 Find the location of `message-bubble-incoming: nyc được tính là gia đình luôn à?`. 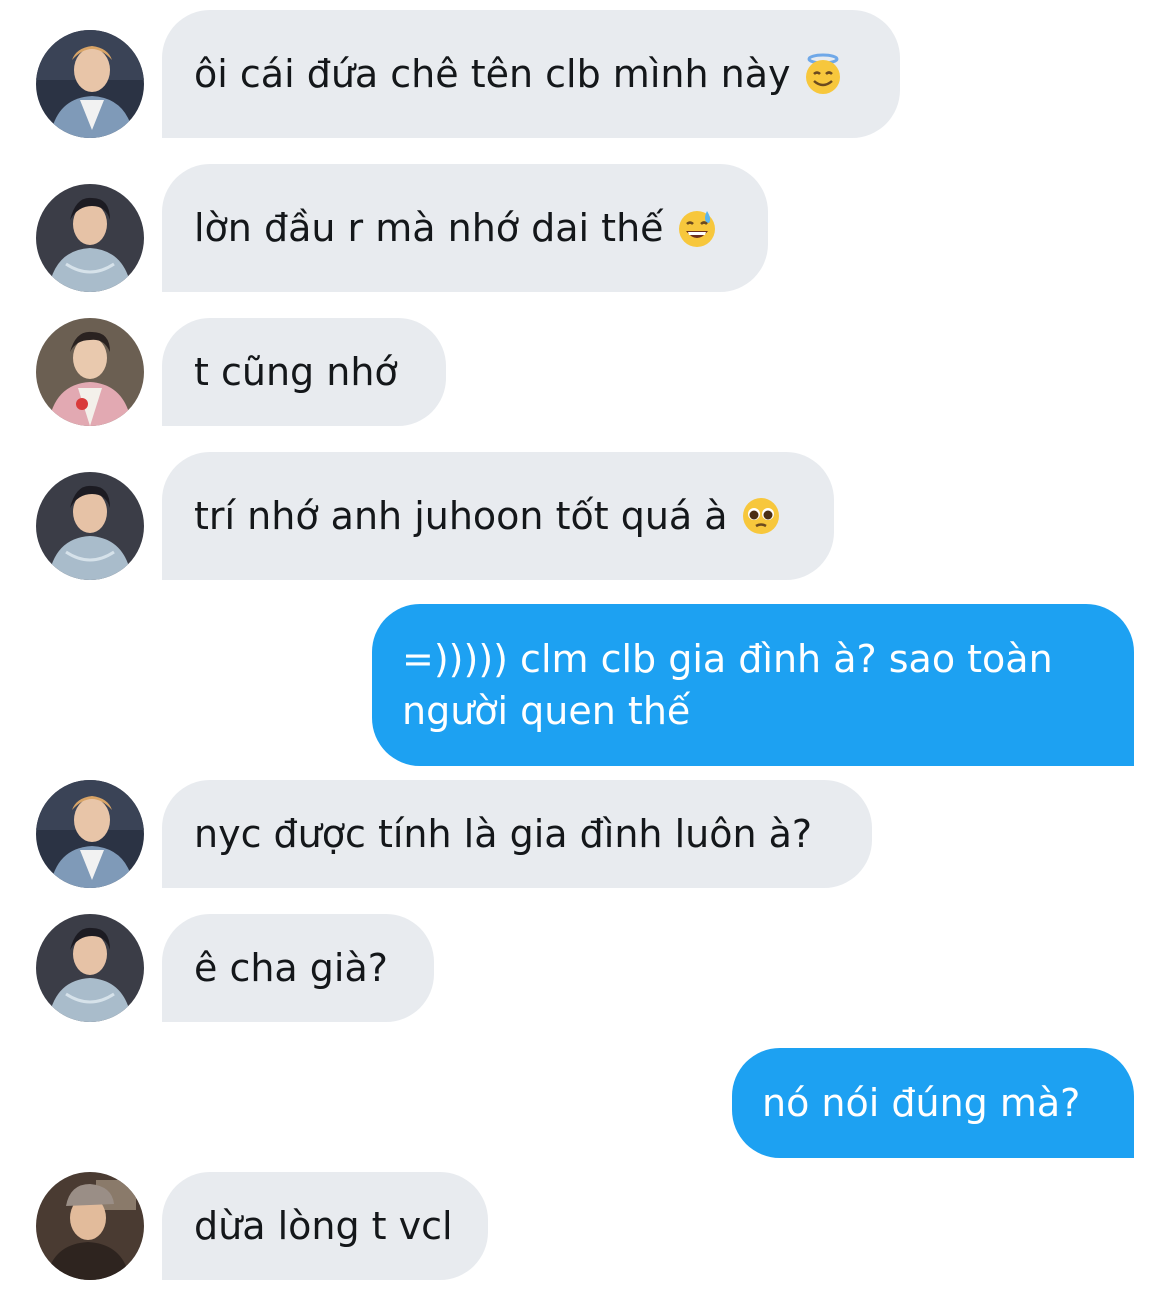

message-bubble-incoming: nyc được tính là gia đình luôn à? is located at coordinates (517, 834).